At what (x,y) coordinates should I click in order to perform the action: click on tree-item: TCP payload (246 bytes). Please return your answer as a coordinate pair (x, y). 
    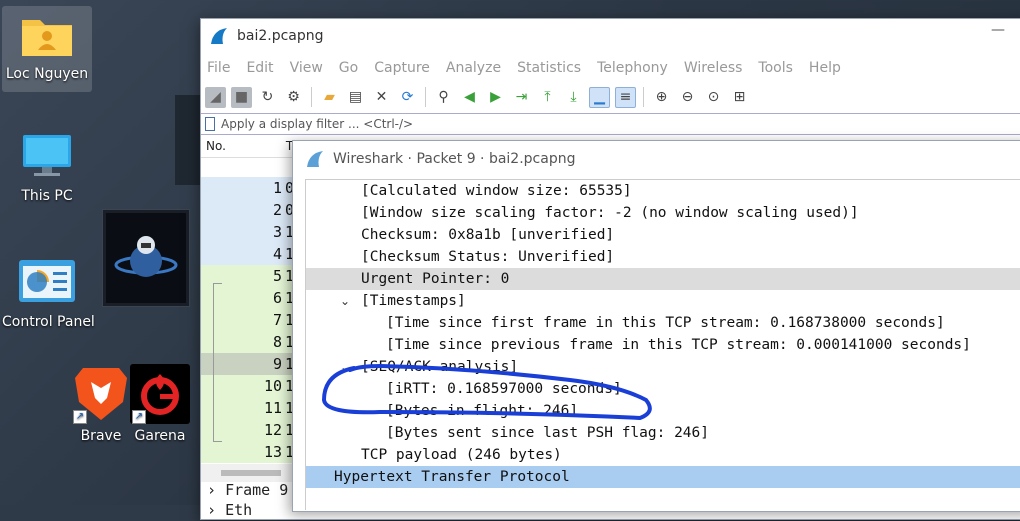
    Looking at the image, I should click on (663, 455).